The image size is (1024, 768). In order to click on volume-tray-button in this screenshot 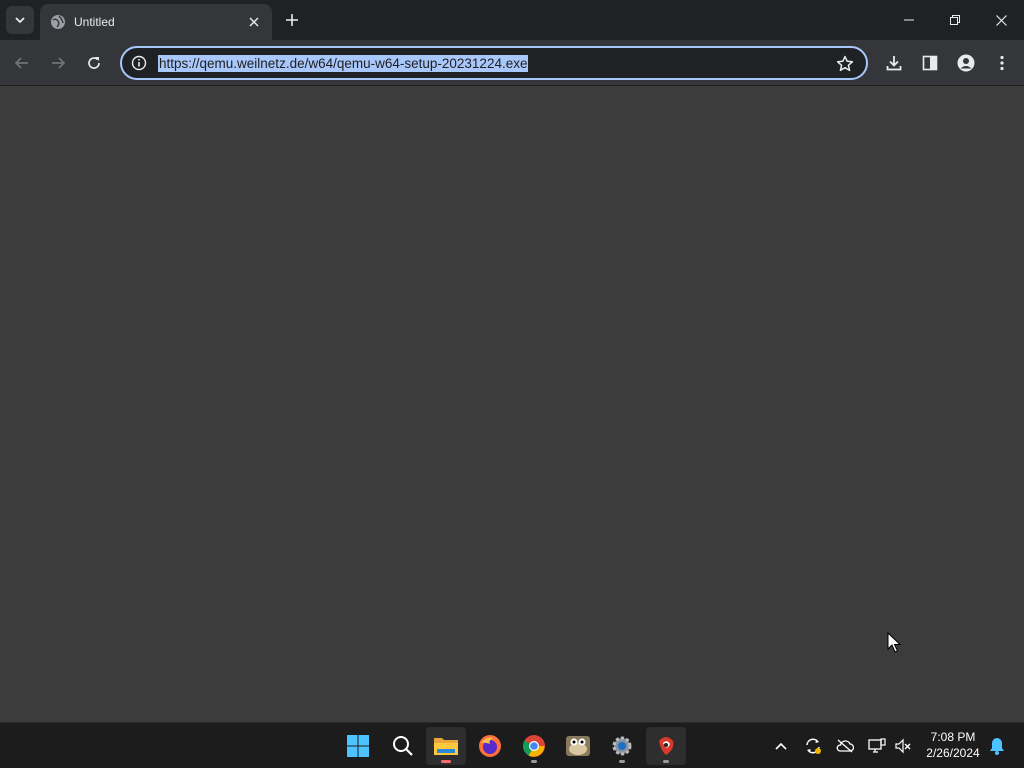, I will do `click(903, 746)`.